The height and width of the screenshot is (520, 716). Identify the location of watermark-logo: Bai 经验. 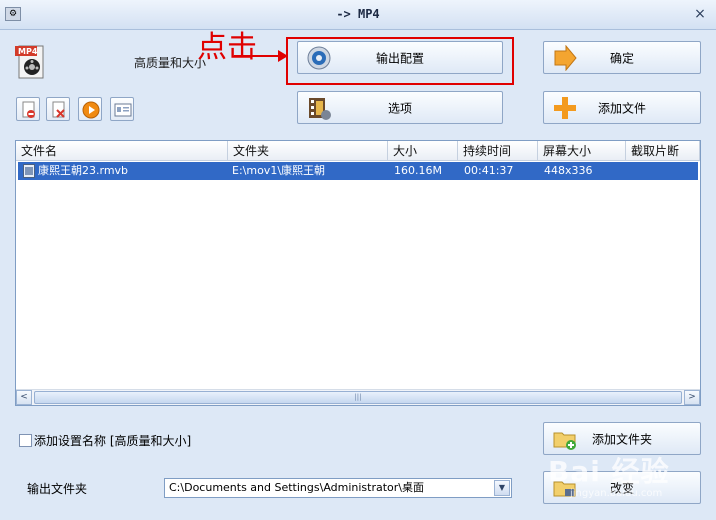
(609, 471).